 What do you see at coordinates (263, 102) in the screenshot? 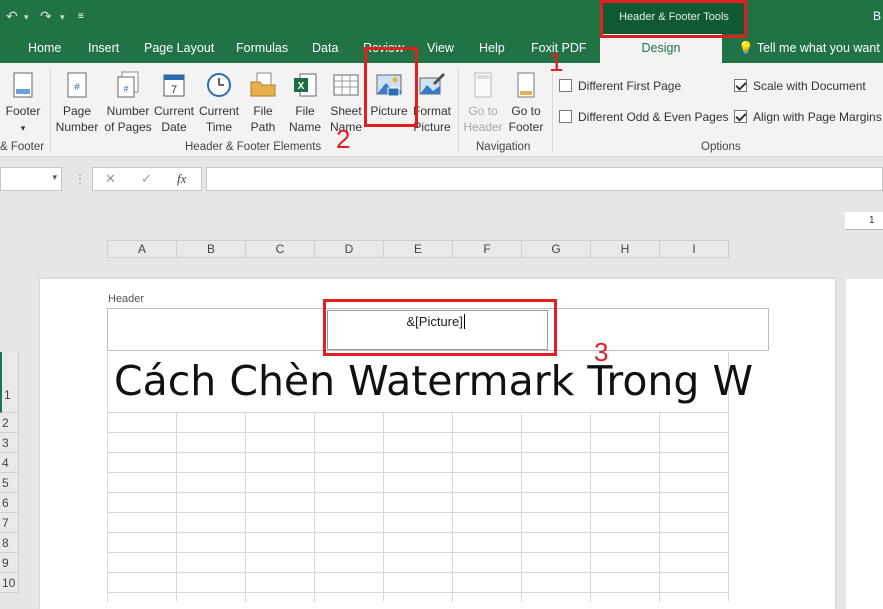
I see `file-path-button: File Path` at bounding box center [263, 102].